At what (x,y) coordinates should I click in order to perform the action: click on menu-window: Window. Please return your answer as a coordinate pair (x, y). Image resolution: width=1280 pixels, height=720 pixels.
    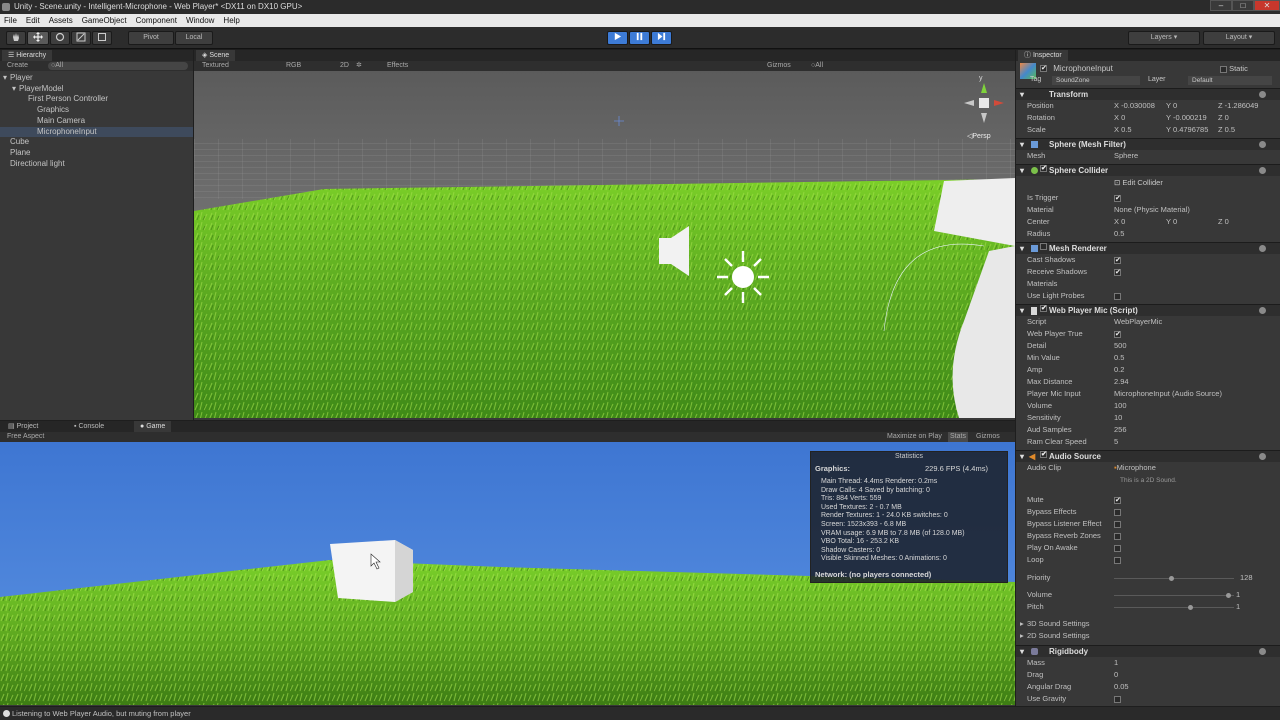
    Looking at the image, I should click on (200, 20).